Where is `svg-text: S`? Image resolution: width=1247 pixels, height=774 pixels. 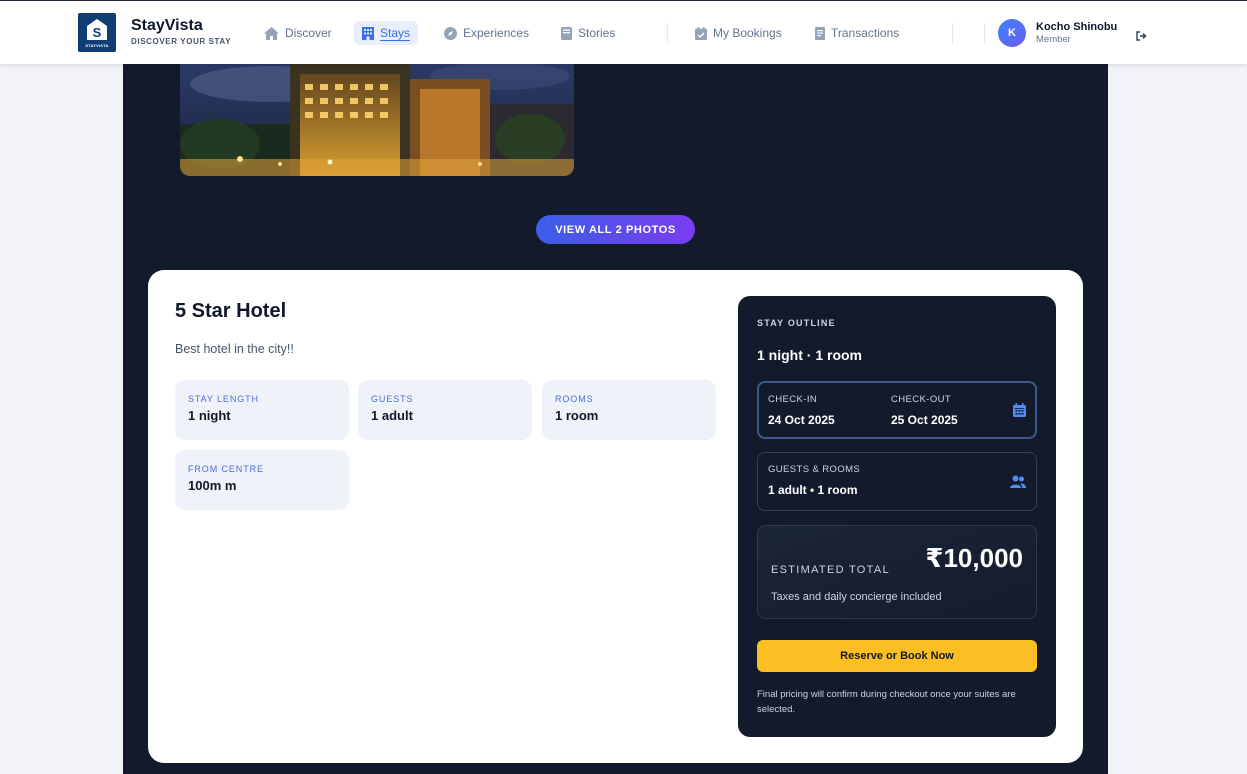 svg-text: S is located at coordinates (97, 32).